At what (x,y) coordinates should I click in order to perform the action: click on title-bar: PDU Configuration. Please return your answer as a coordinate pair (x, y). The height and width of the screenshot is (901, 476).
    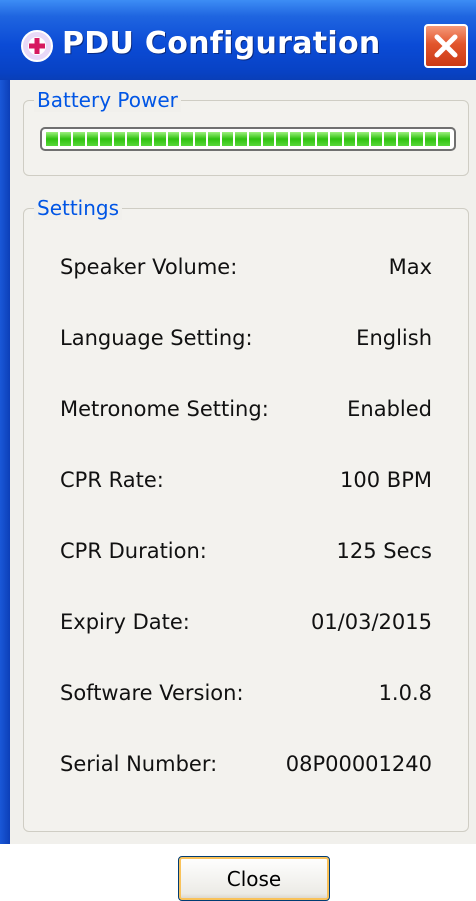
    Looking at the image, I should click on (238, 45).